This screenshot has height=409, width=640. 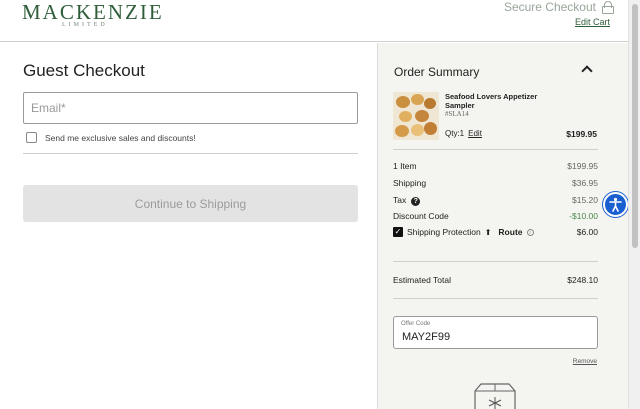 I want to click on product-sku: #SLA14, so click(x=457, y=114).